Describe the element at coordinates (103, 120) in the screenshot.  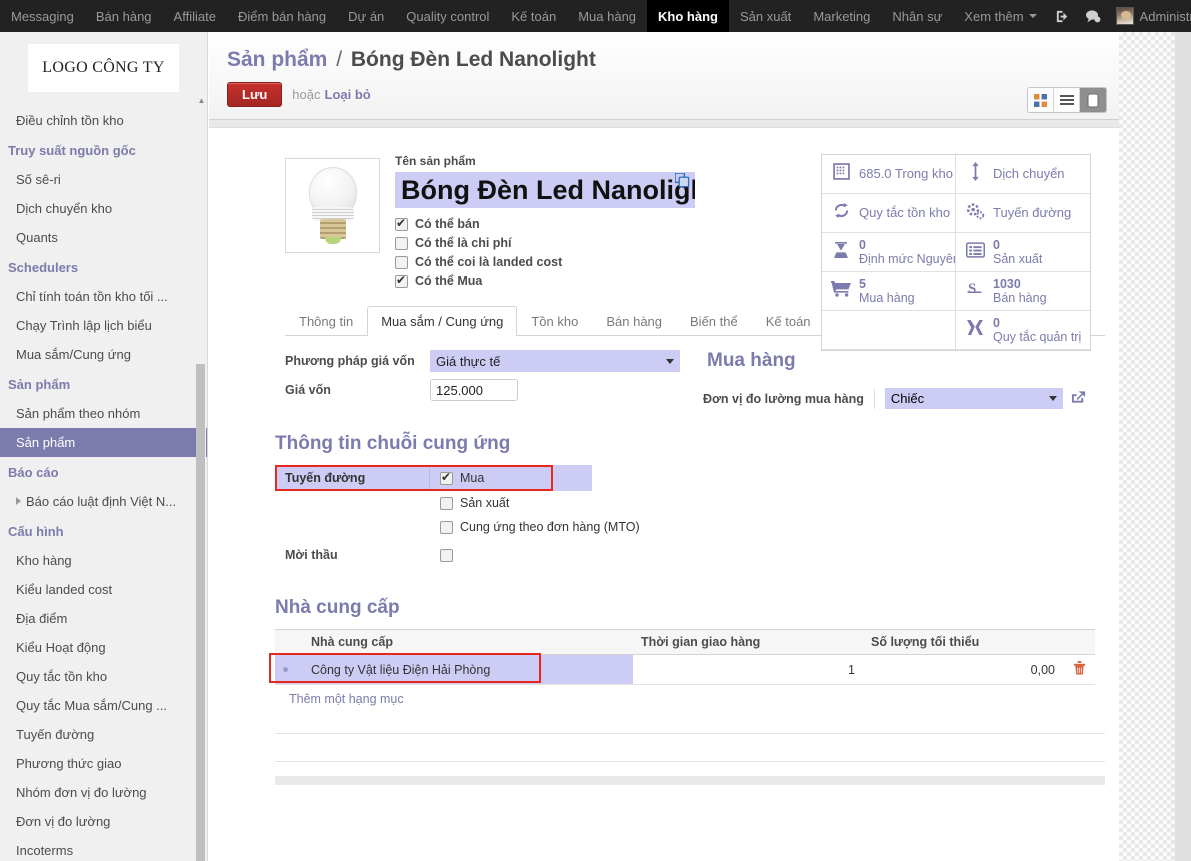
I see `sidebar-item-i-u-ch-nh-t-n-kho: Điều chỉnh tồn kho` at that location.